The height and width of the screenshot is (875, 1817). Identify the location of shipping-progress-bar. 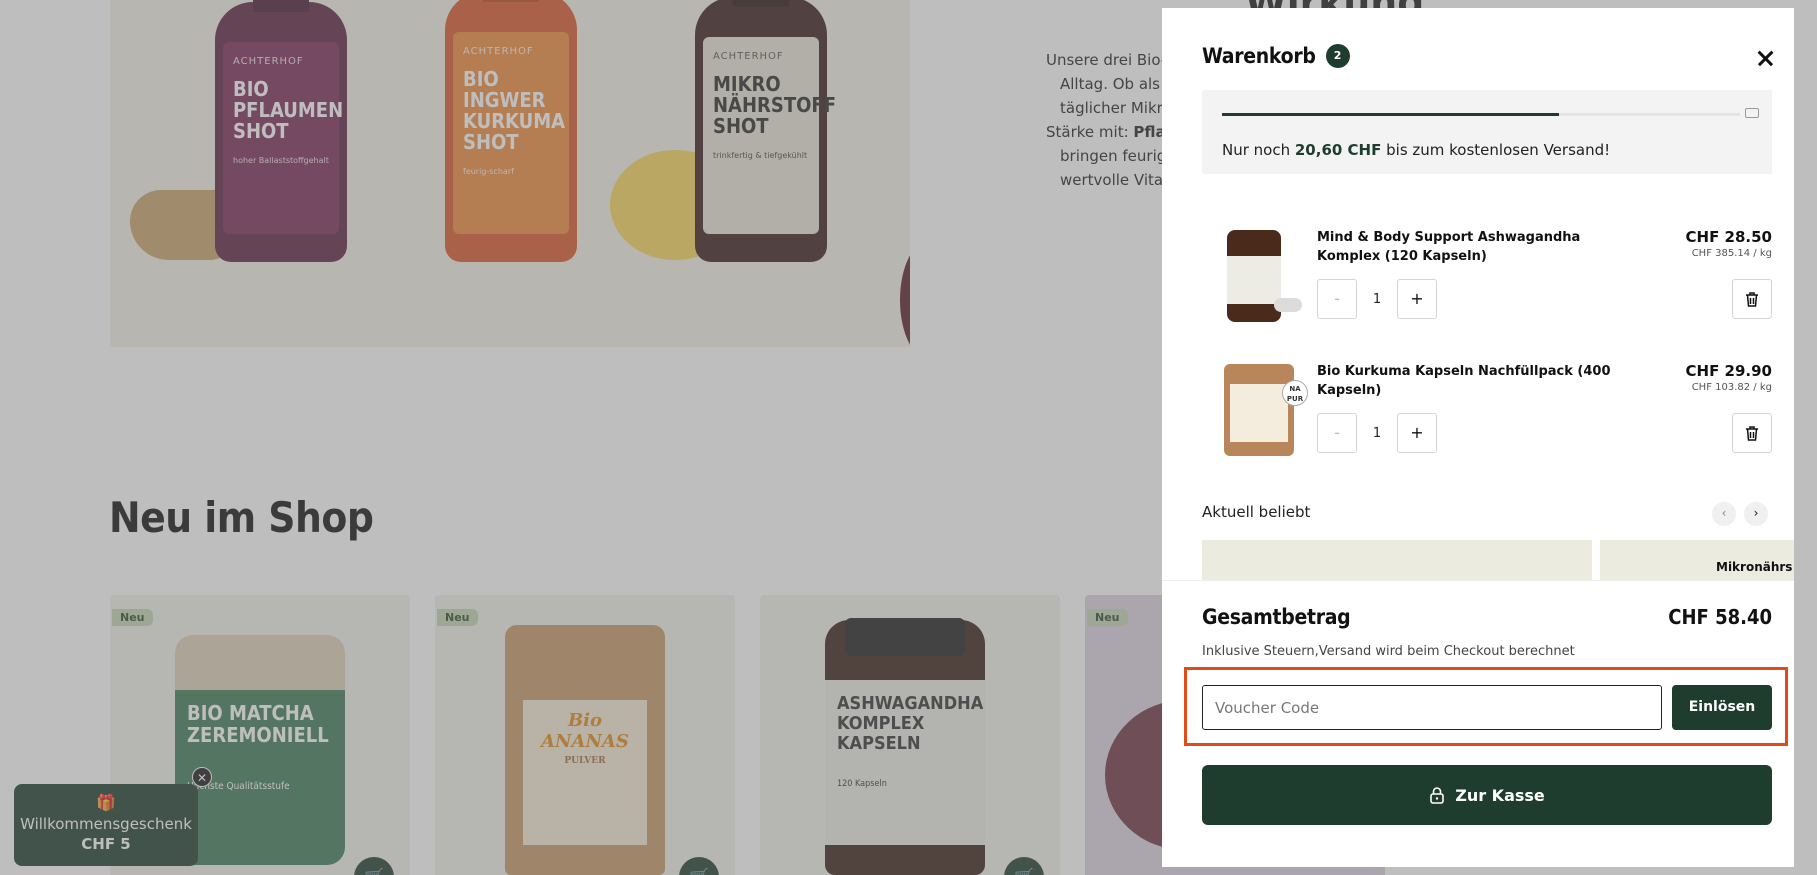
(1481, 114).